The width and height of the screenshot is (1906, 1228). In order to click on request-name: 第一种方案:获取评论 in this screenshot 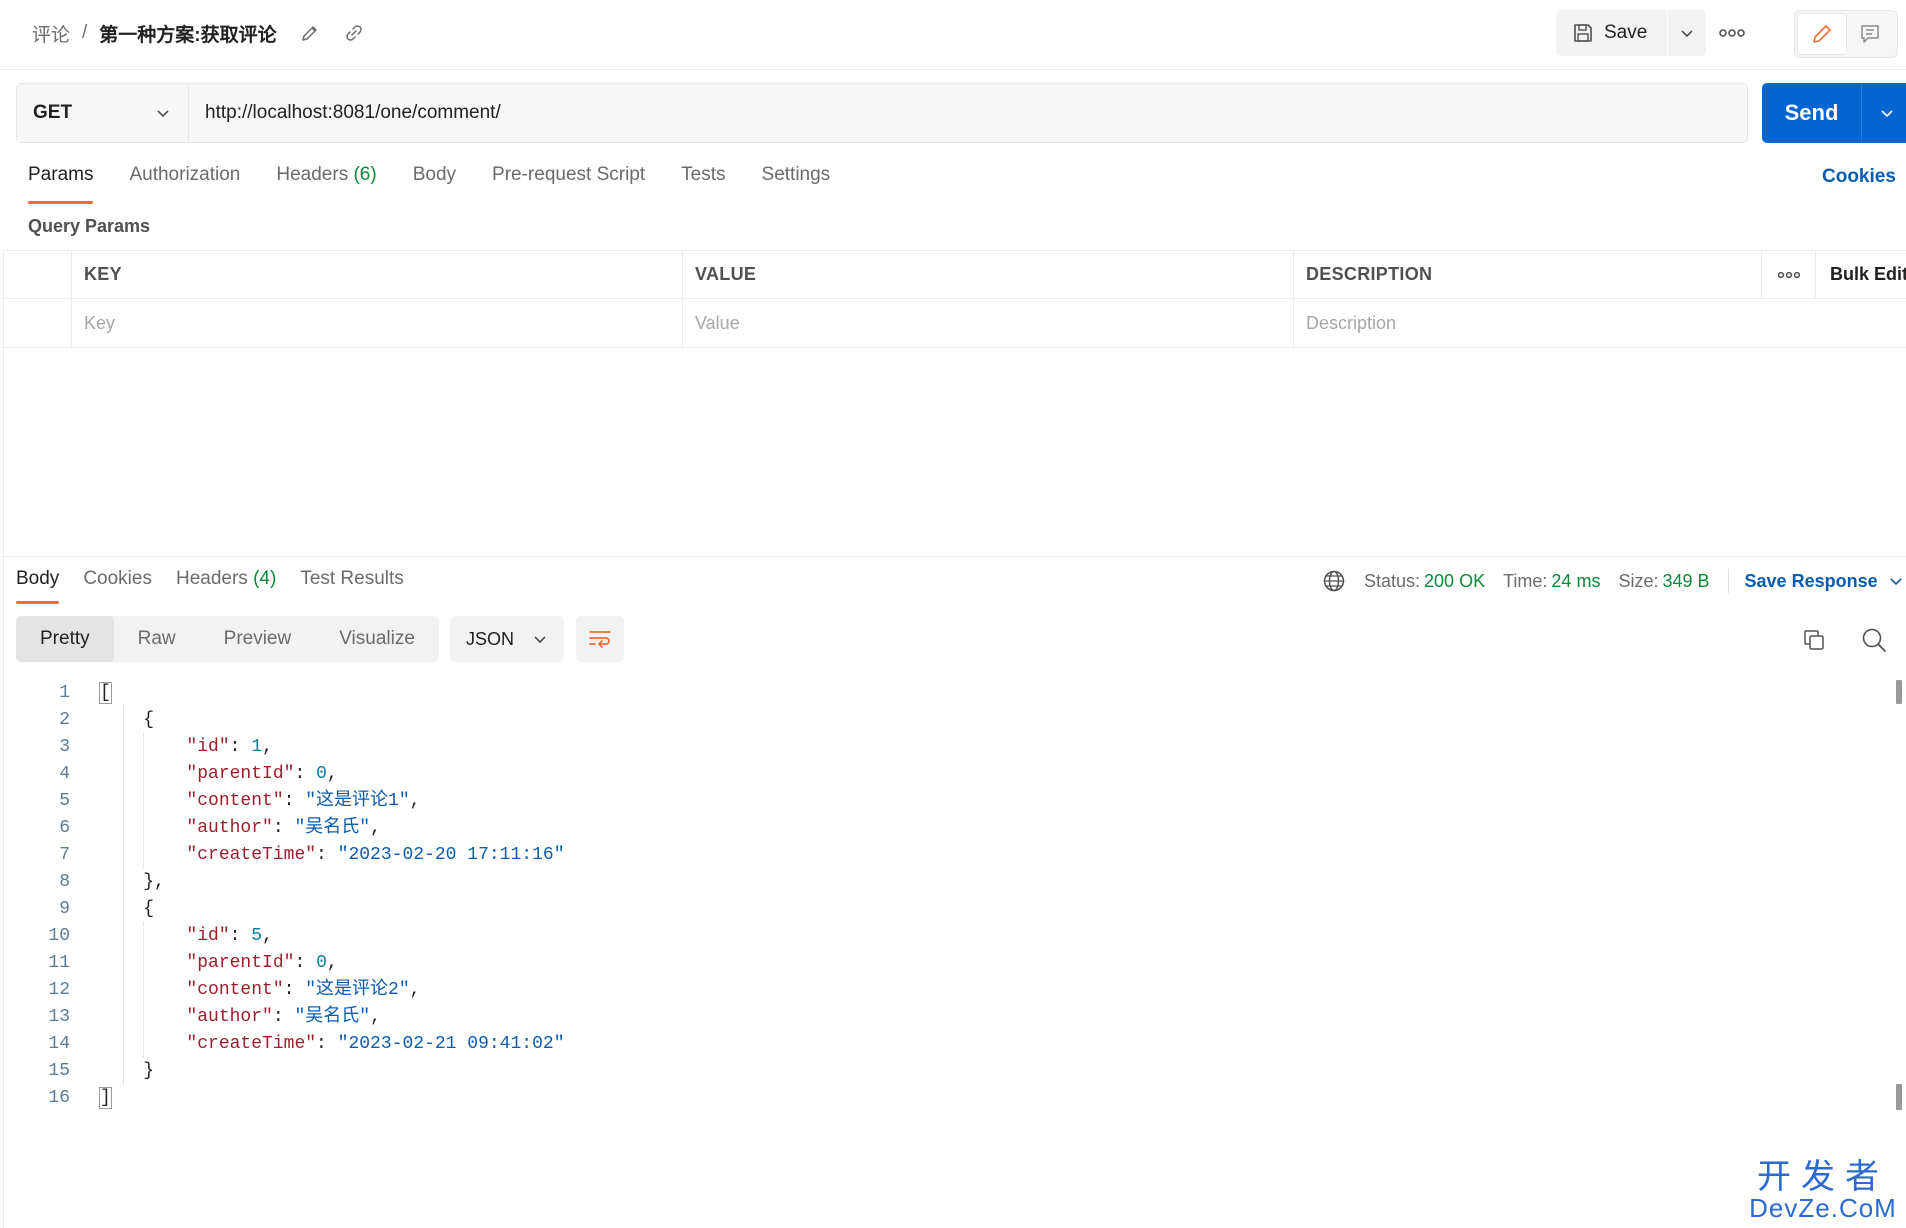, I will do `click(187, 33)`.